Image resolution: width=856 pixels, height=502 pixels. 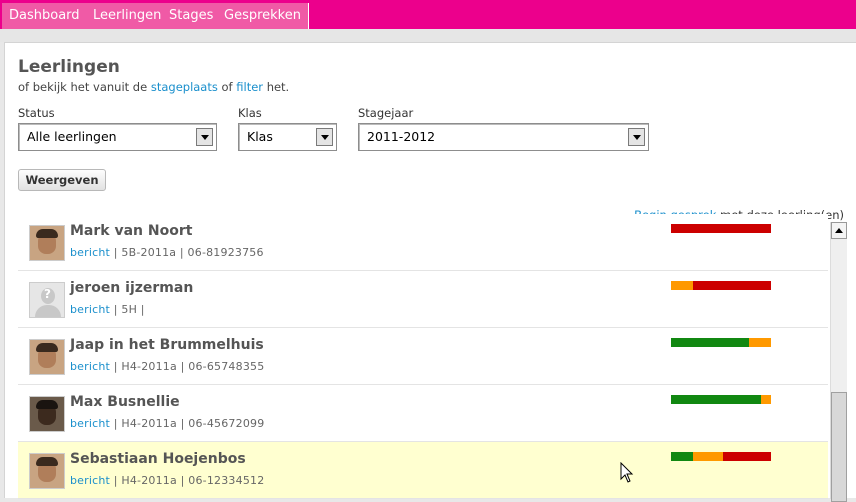 I want to click on status-label: Status, so click(x=36, y=113).